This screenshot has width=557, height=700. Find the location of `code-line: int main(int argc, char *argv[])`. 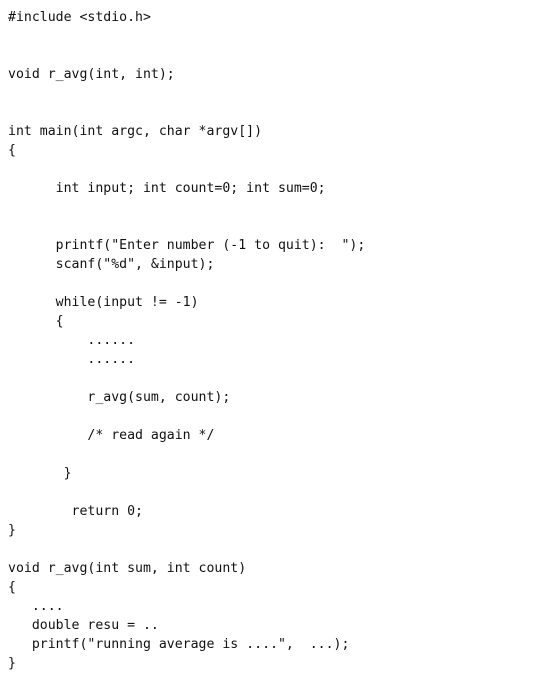

code-line: int main(int argc, char *argv[]) is located at coordinates (135, 131).